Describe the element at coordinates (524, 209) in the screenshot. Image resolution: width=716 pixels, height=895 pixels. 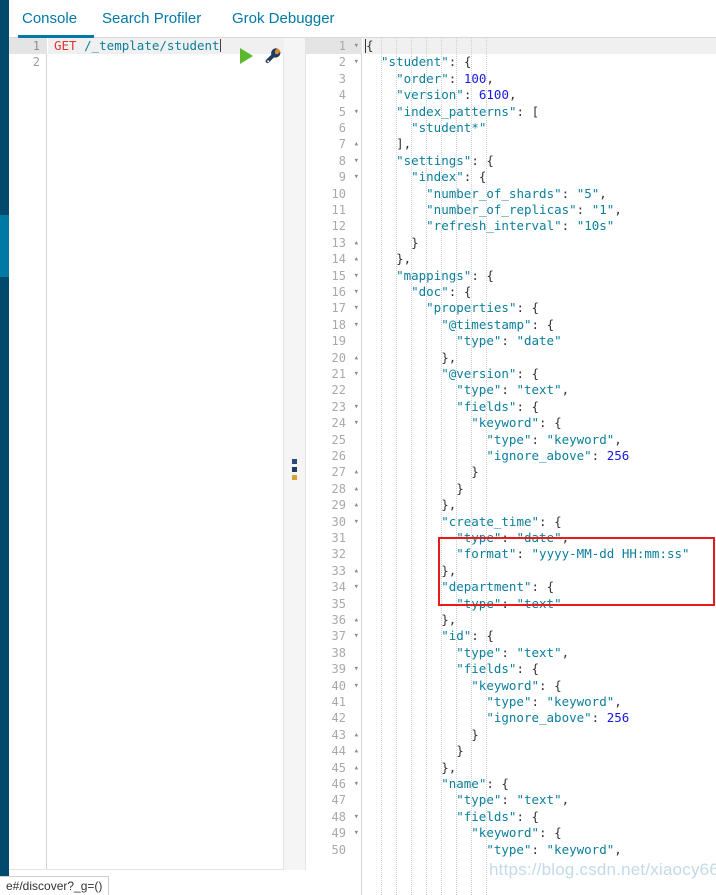
I see `response-code-line: "number_of_replicas": "1",` at that location.